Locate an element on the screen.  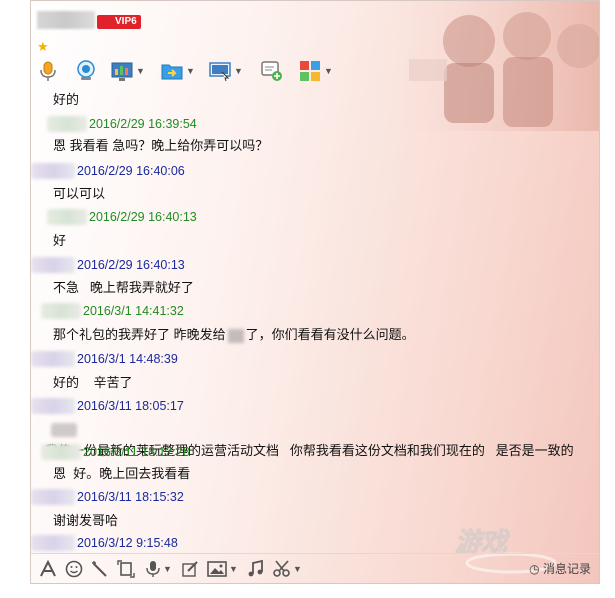
message-body: 谢谢发哥哈 is located at coordinates (86, 520).